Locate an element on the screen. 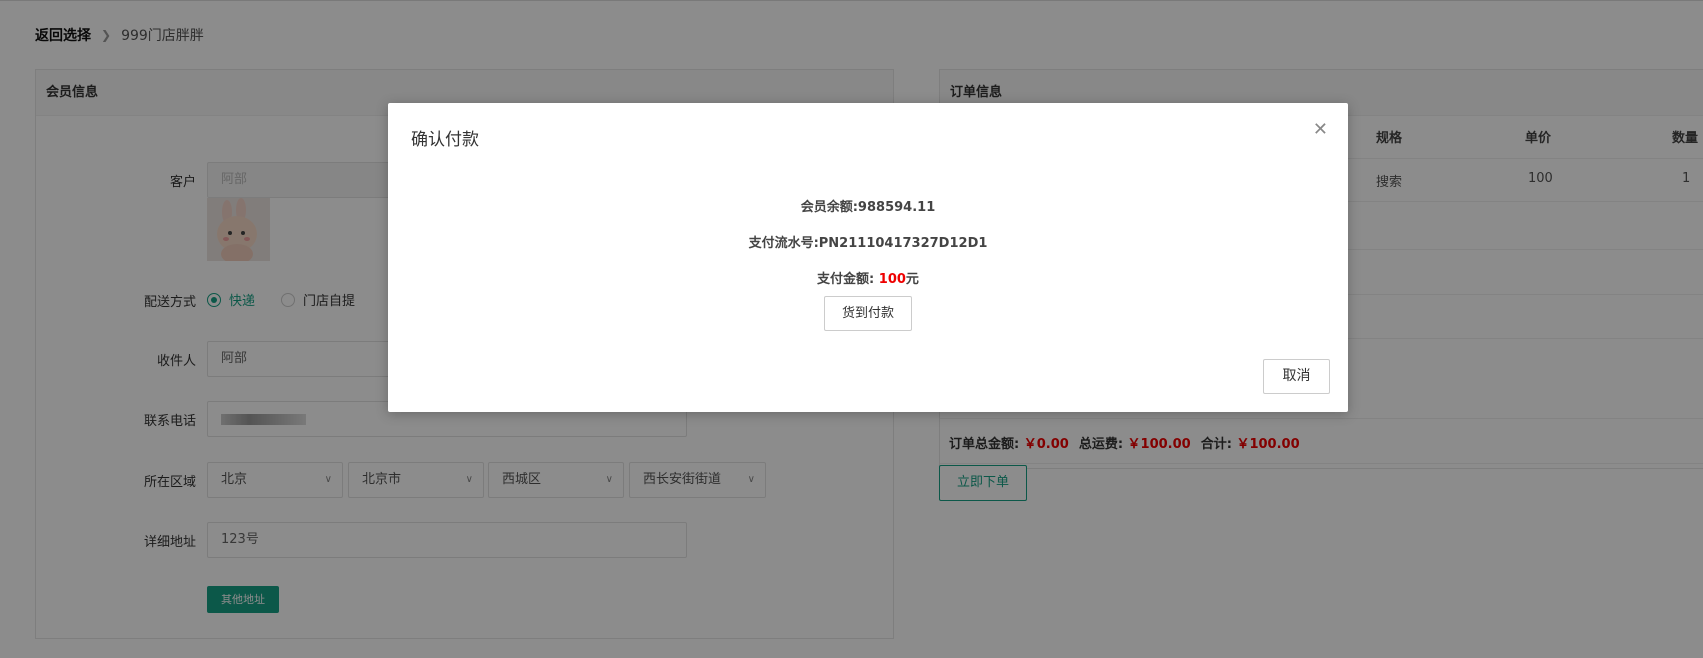  dialog-title: 确认付款 is located at coordinates (445, 140).